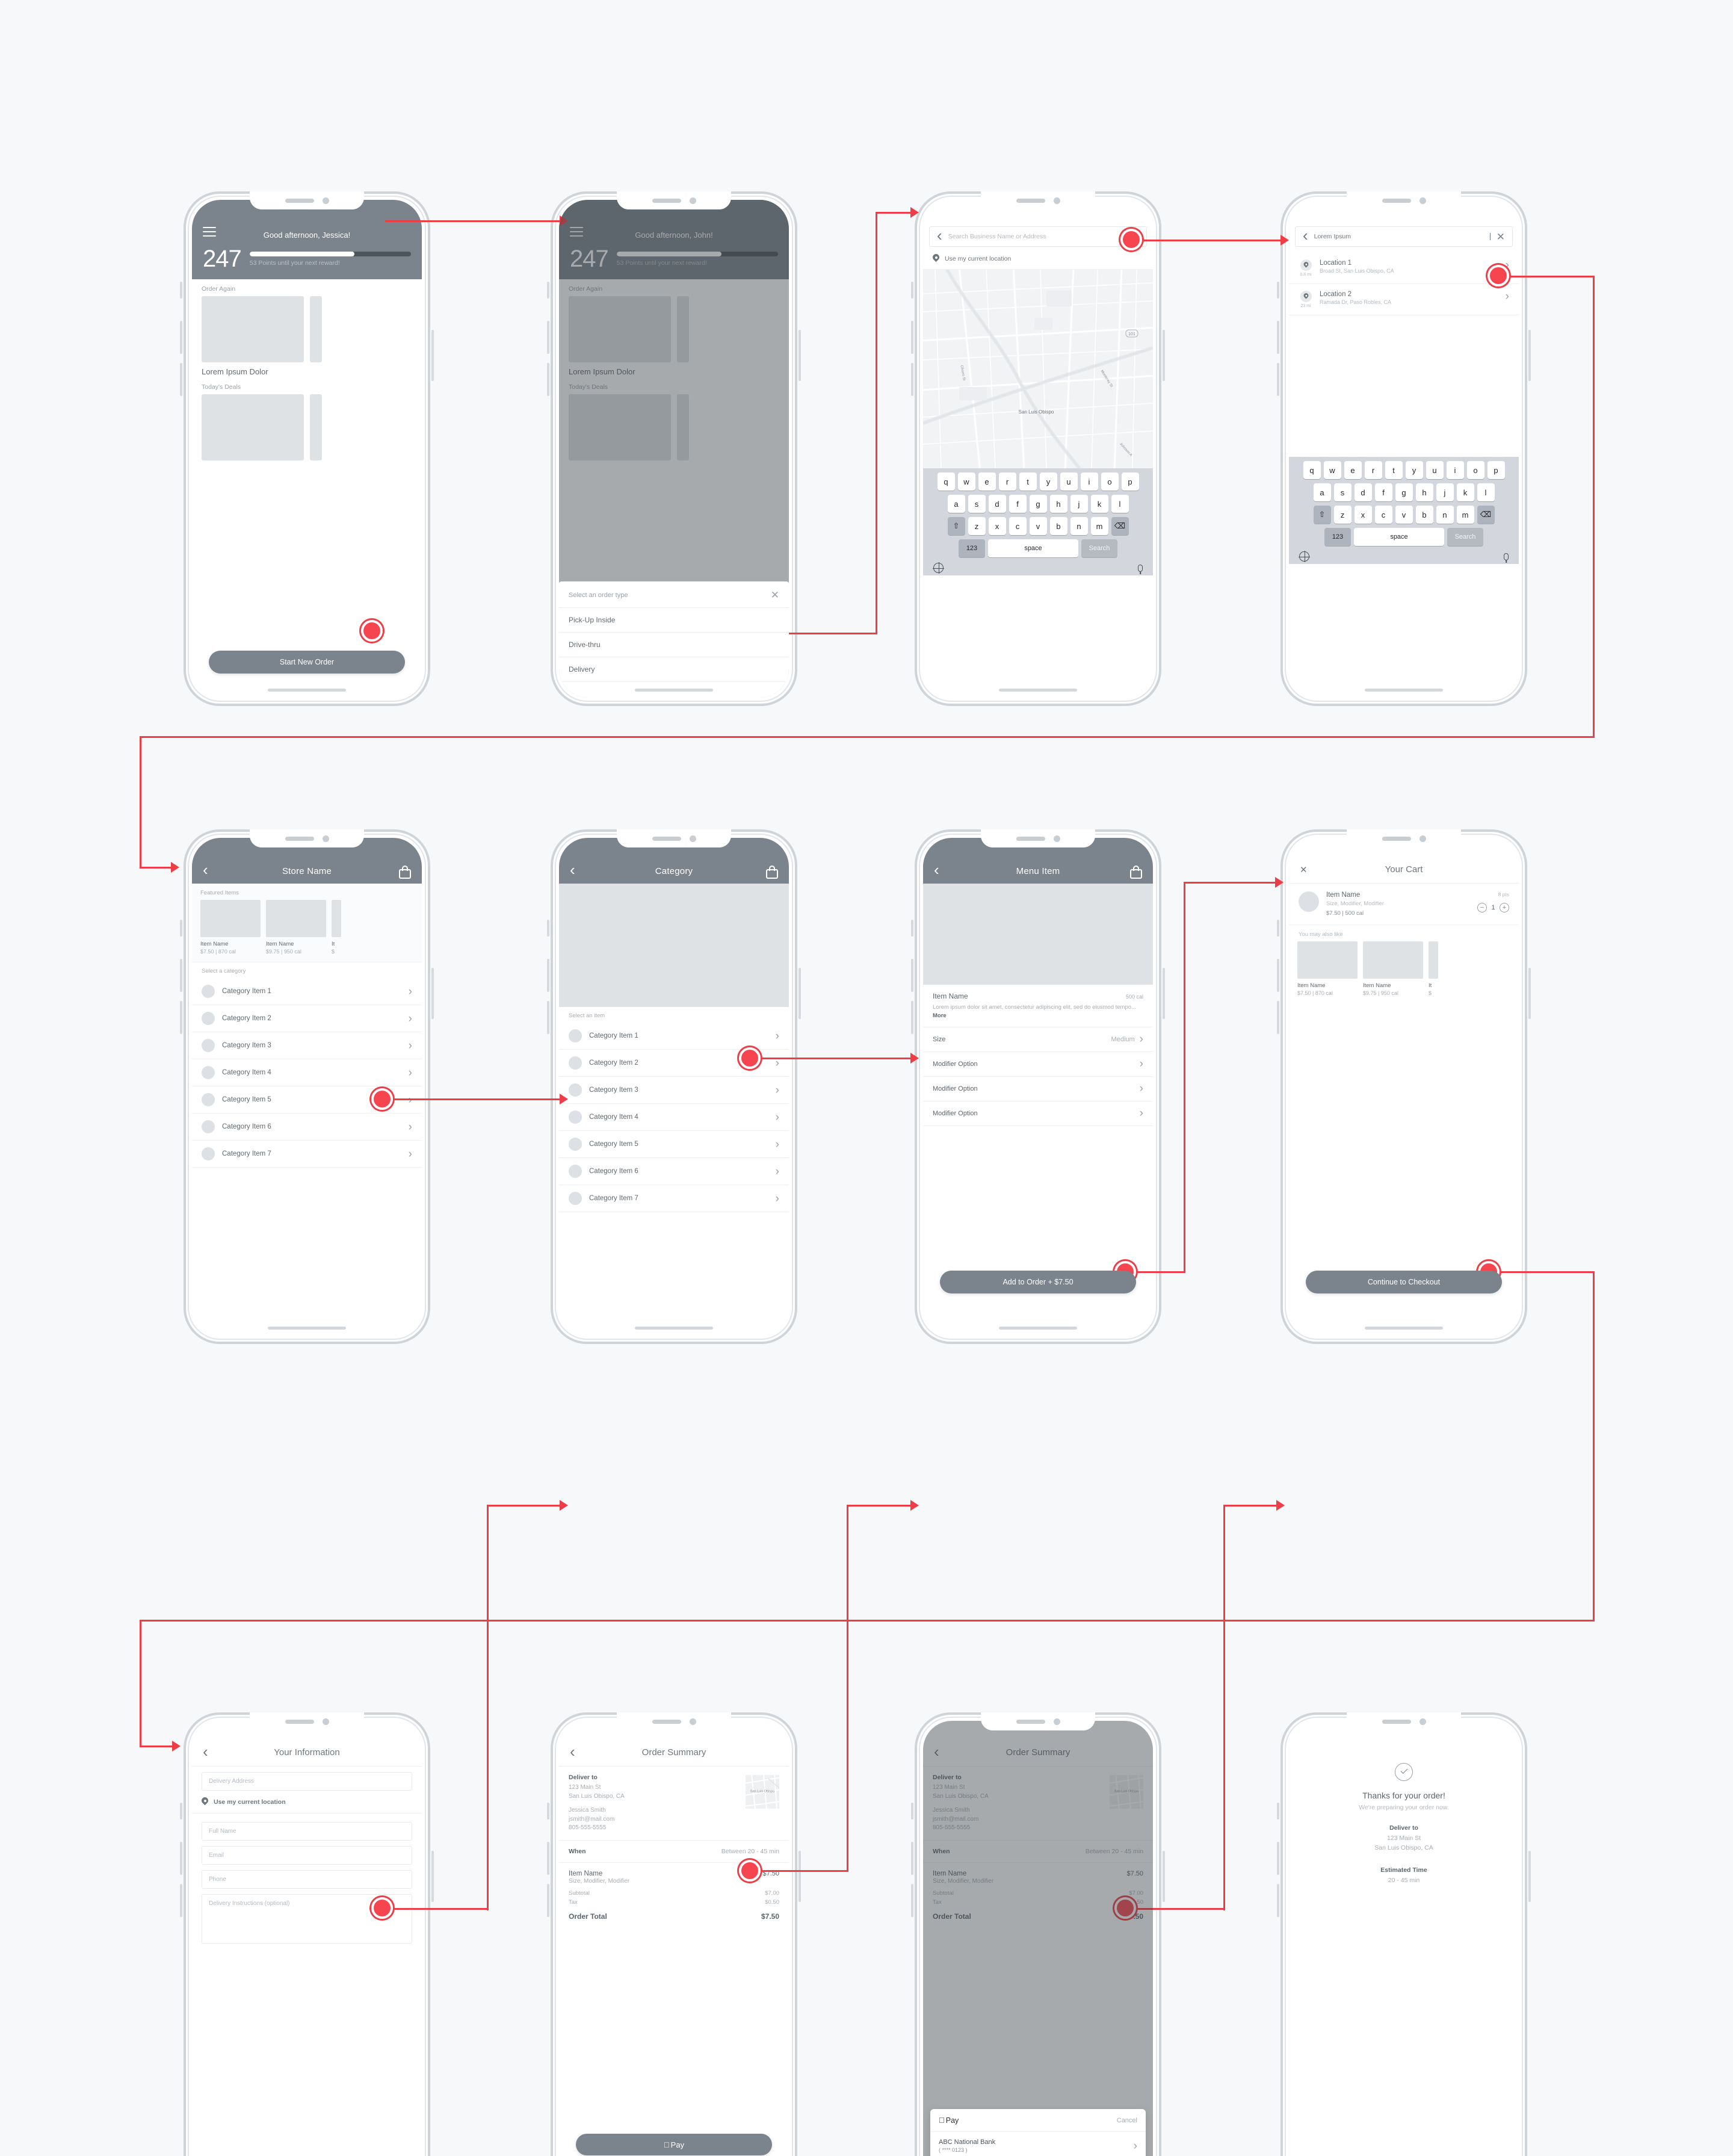 Image resolution: width=1733 pixels, height=2156 pixels. I want to click on deal-card, so click(316, 427).